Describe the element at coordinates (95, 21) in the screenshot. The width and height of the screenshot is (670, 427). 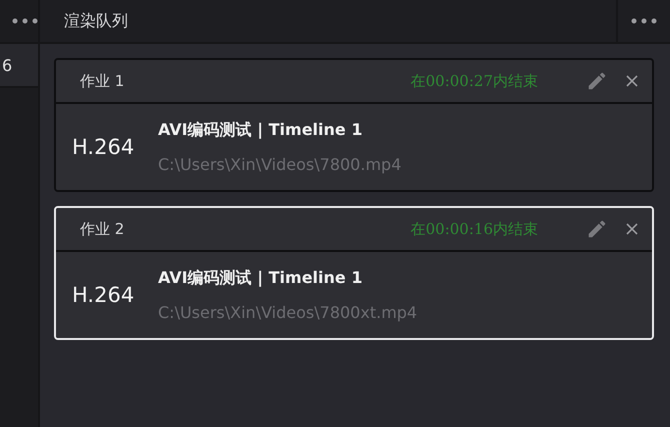
I see `panel-title: 渲染队列` at that location.